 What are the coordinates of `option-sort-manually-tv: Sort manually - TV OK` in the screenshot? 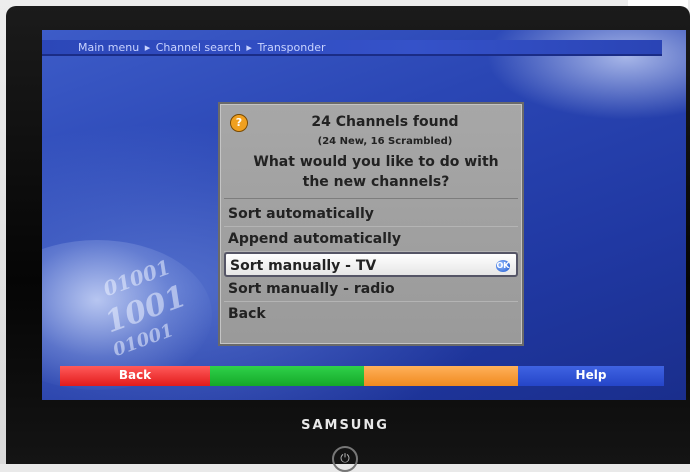 It's located at (371, 264).